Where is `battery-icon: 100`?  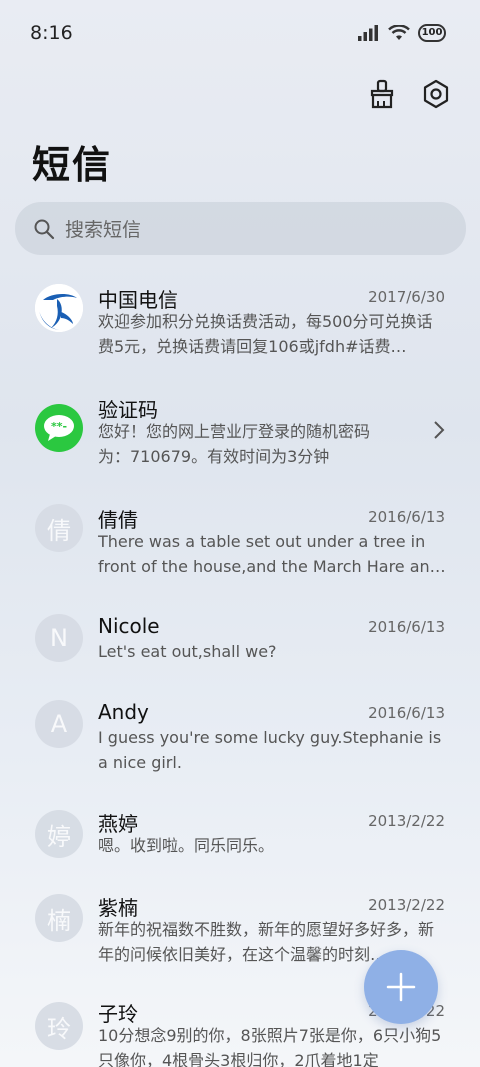
battery-icon: 100 is located at coordinates (432, 33).